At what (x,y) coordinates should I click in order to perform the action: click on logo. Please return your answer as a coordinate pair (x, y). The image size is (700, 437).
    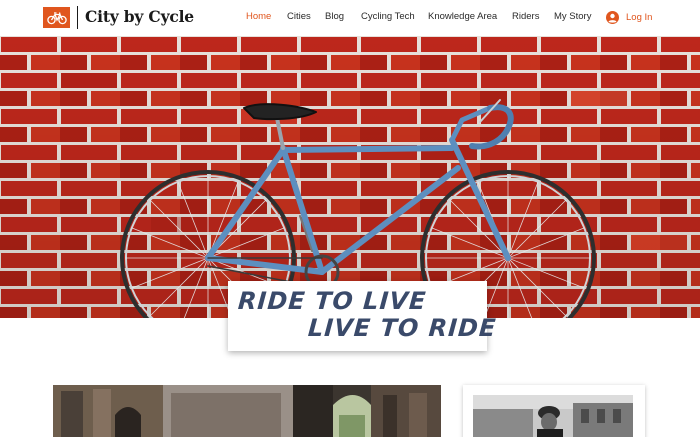
    Looking at the image, I should click on (56, 17).